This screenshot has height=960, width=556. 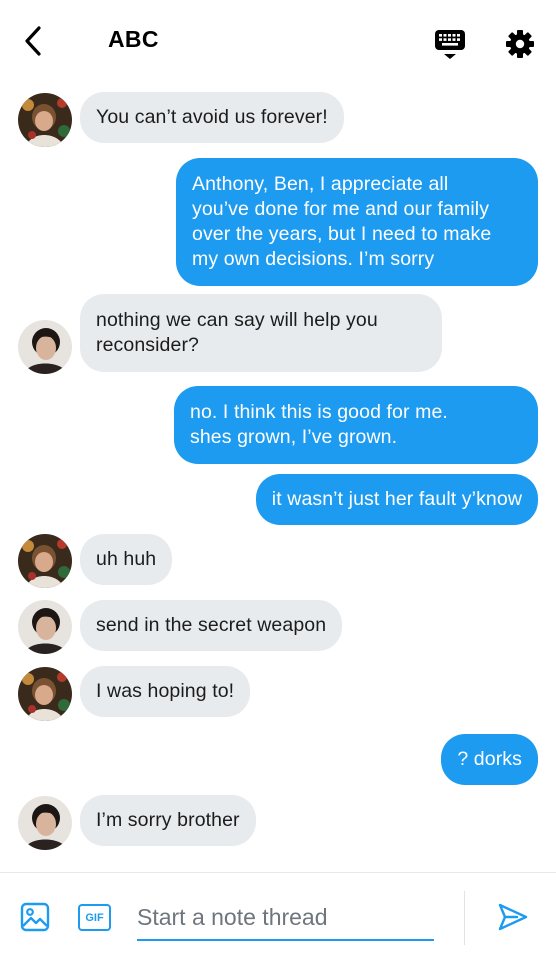 I want to click on conversation-title: ABC, so click(x=133, y=39).